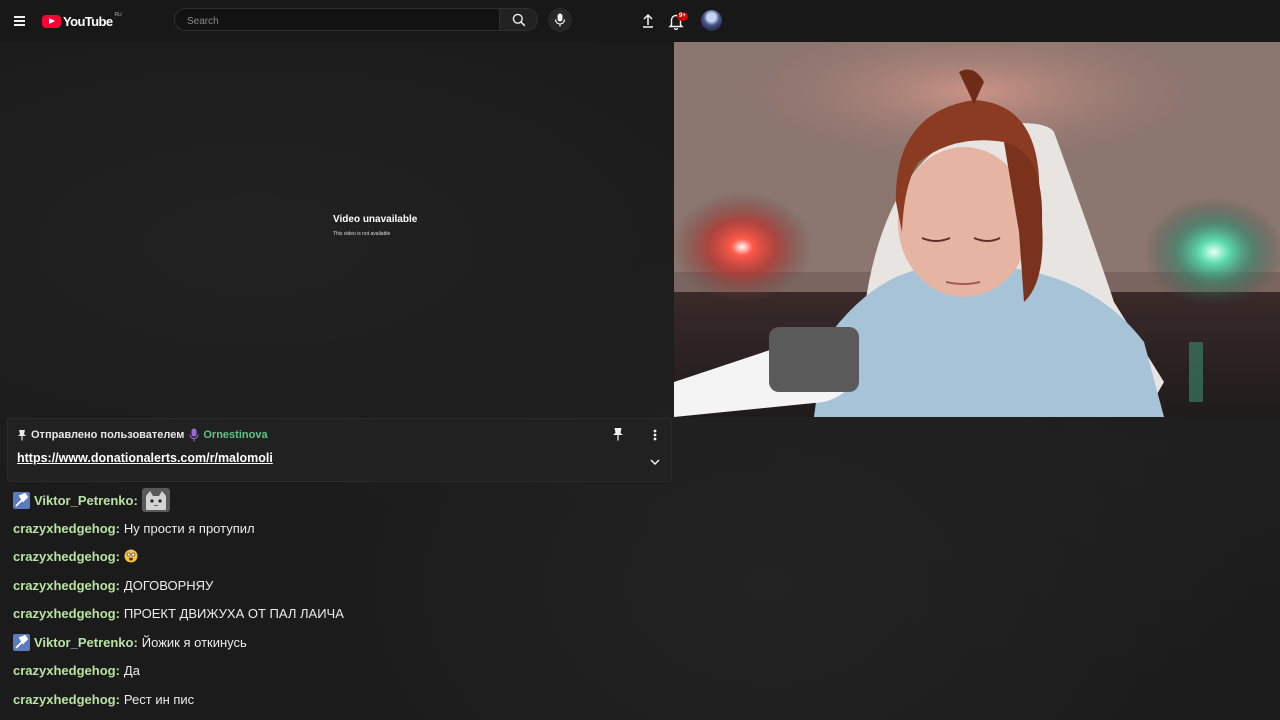  What do you see at coordinates (194, 642) in the screenshot?
I see `chat-text: Йожик я откинусь` at bounding box center [194, 642].